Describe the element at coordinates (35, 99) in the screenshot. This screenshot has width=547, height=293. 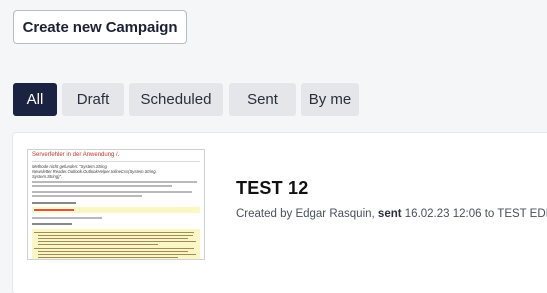
I see `tab-all: All` at that location.